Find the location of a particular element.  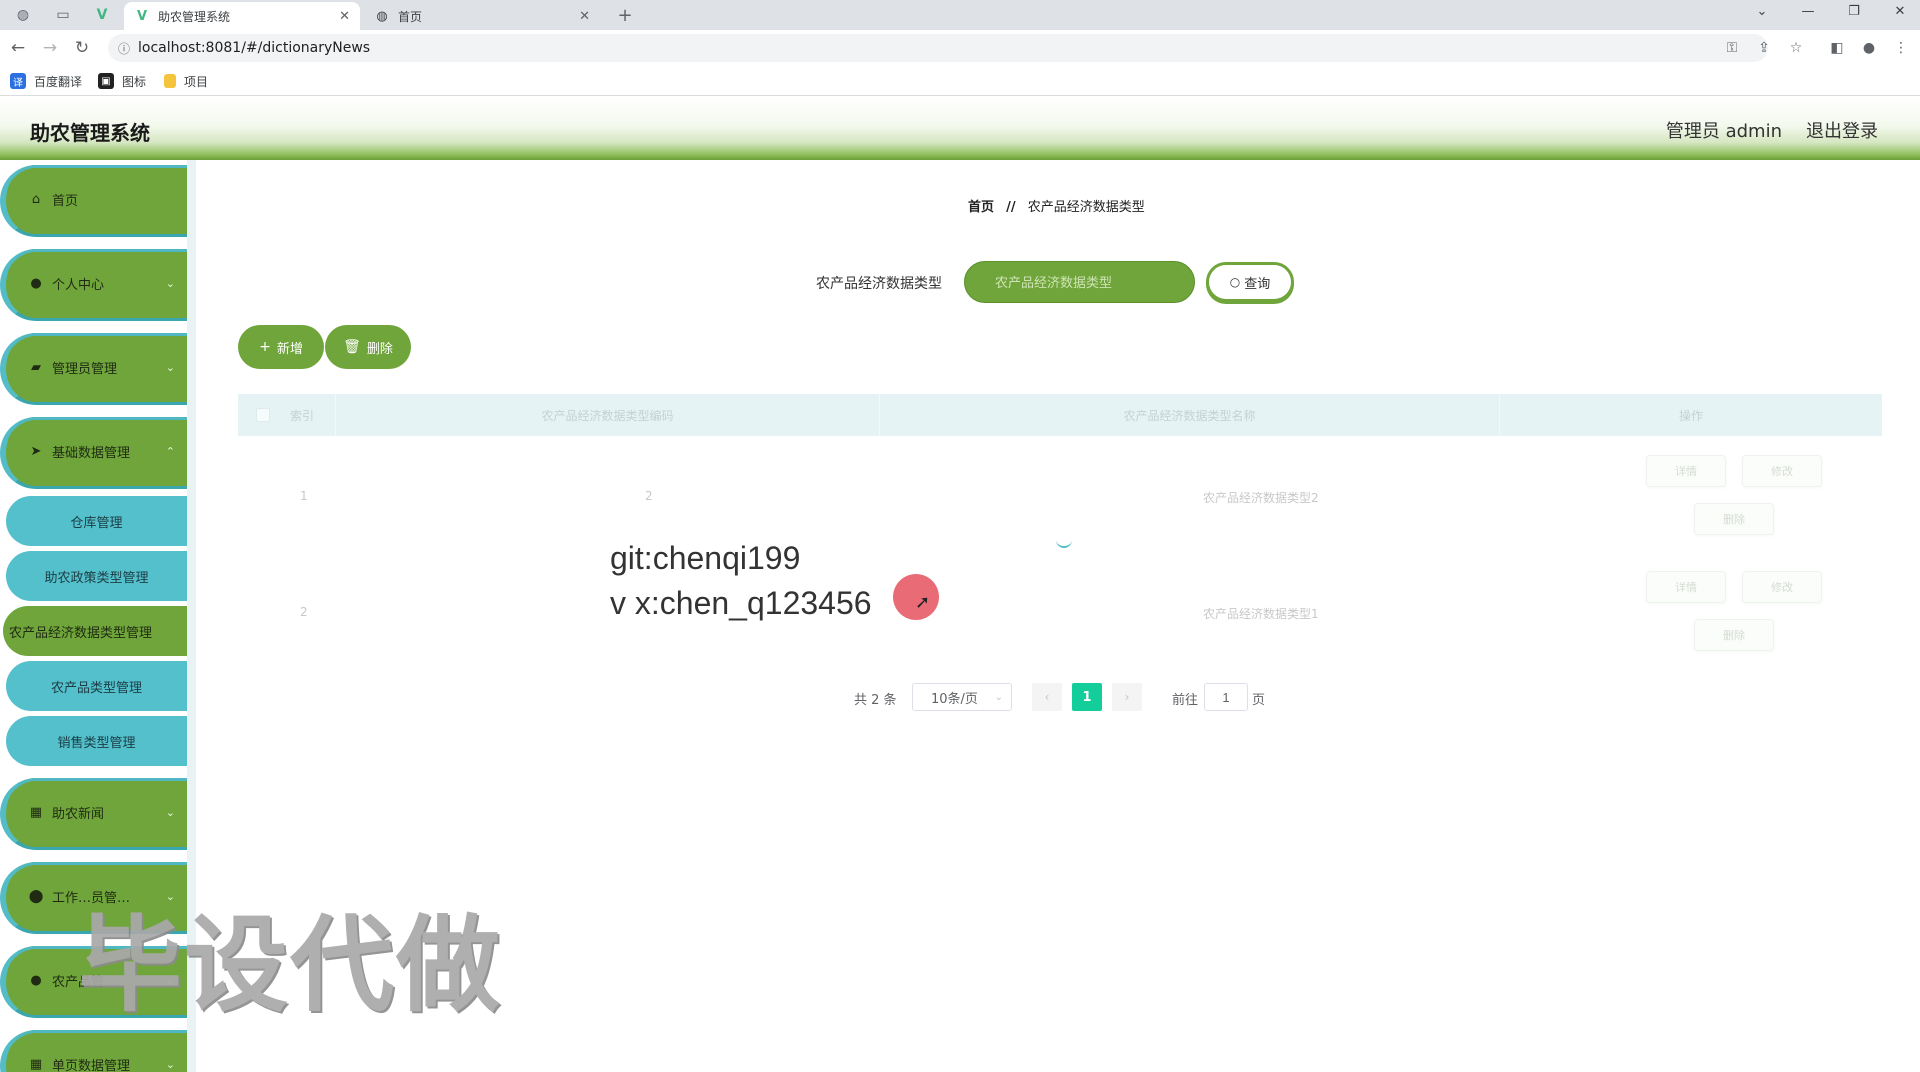

bookmark-icons: ▣ 图标 is located at coordinates (122, 81).